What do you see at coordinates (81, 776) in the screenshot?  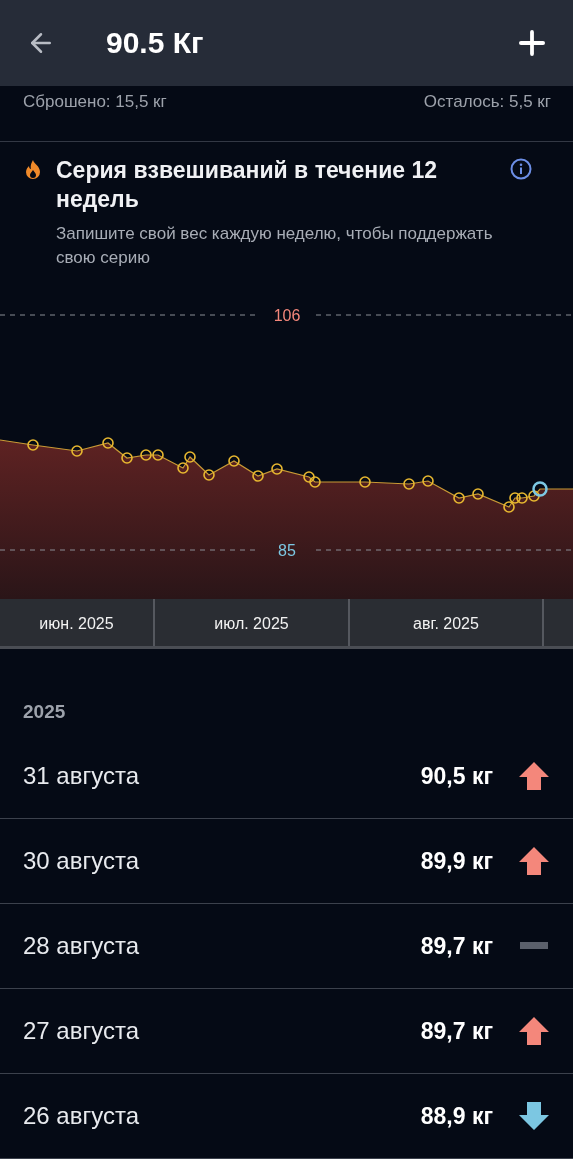 I see `entry-date: 31 августа` at bounding box center [81, 776].